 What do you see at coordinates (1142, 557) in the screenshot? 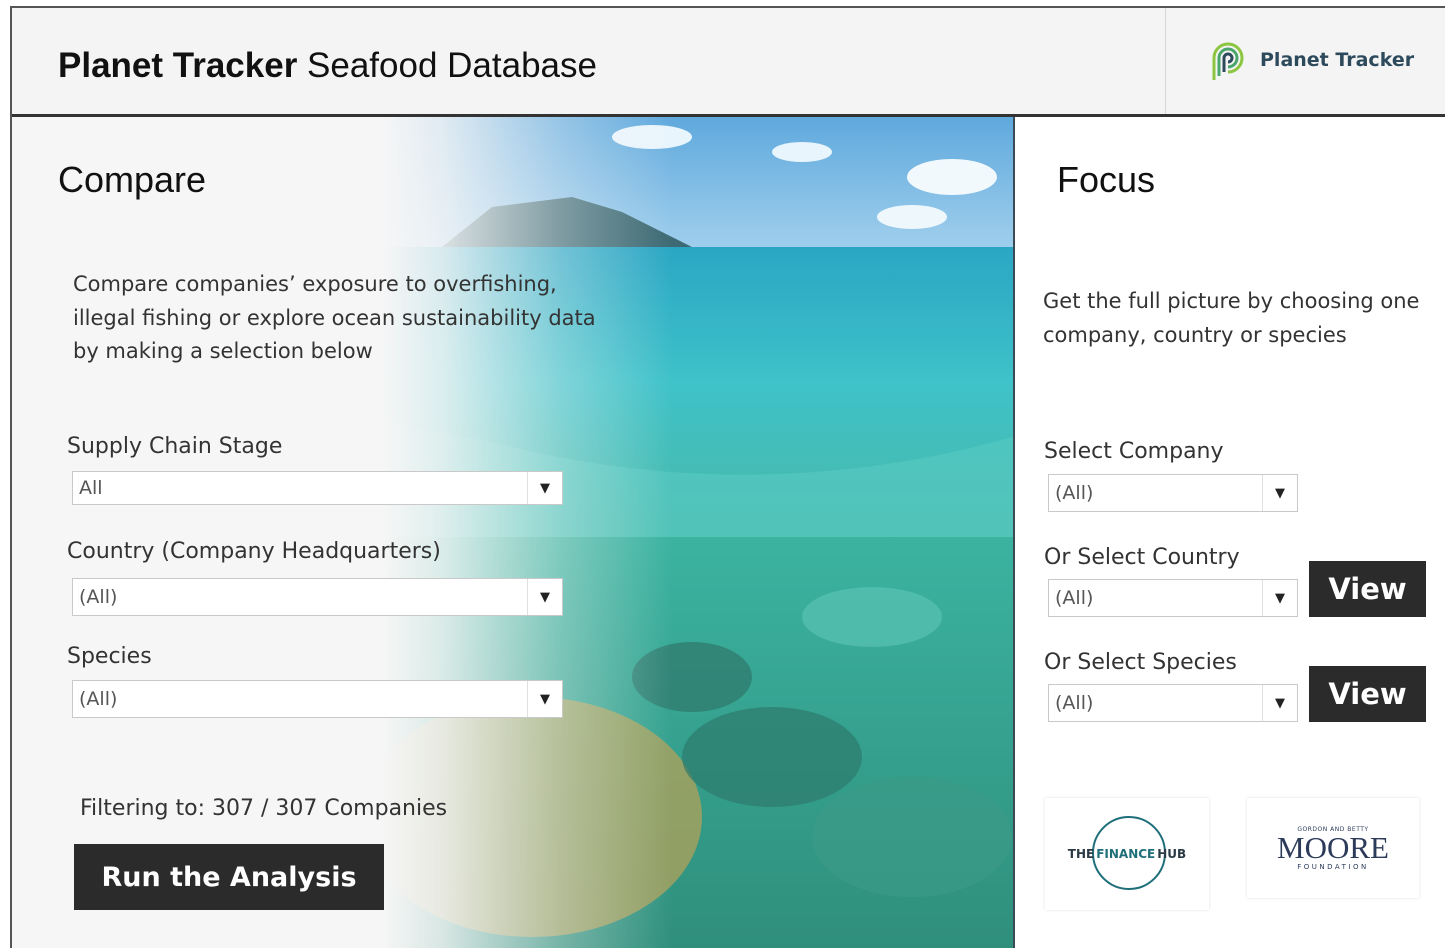
I see `select-country-label: Or Select Country` at bounding box center [1142, 557].